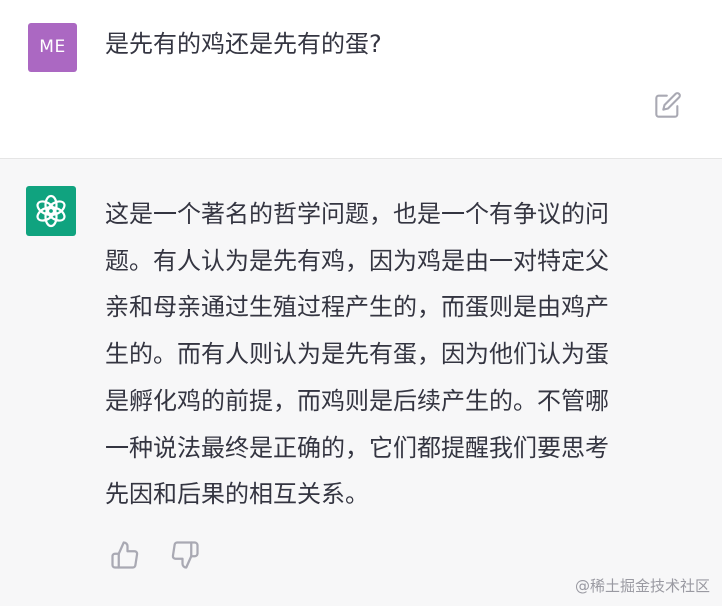 This screenshot has height=606, width=722. What do you see at coordinates (357, 400) in the screenshot?
I see `answer-line: 是孵化鸡的前提，而鸡则是后续产生的。不管哪` at bounding box center [357, 400].